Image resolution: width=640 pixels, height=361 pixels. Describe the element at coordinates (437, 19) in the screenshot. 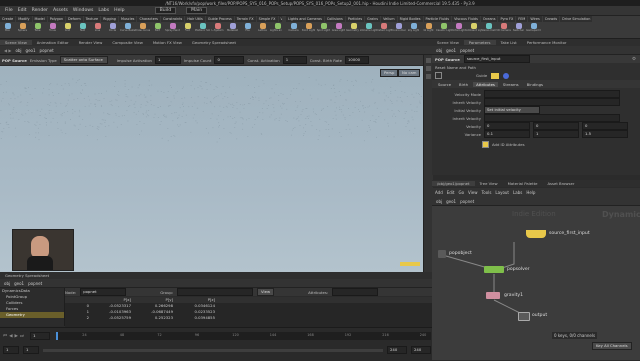

I see `shelf-tab-6: Particle Fluids` at that location.